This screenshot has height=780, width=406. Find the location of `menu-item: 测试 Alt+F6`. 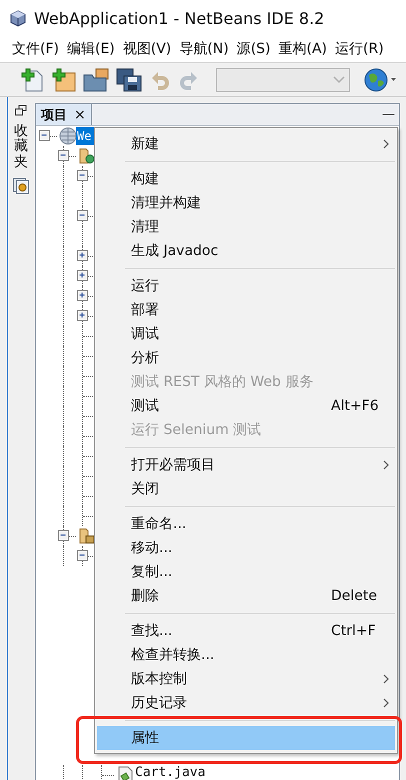

menu-item: 测试 Alt+F6 is located at coordinates (246, 406).